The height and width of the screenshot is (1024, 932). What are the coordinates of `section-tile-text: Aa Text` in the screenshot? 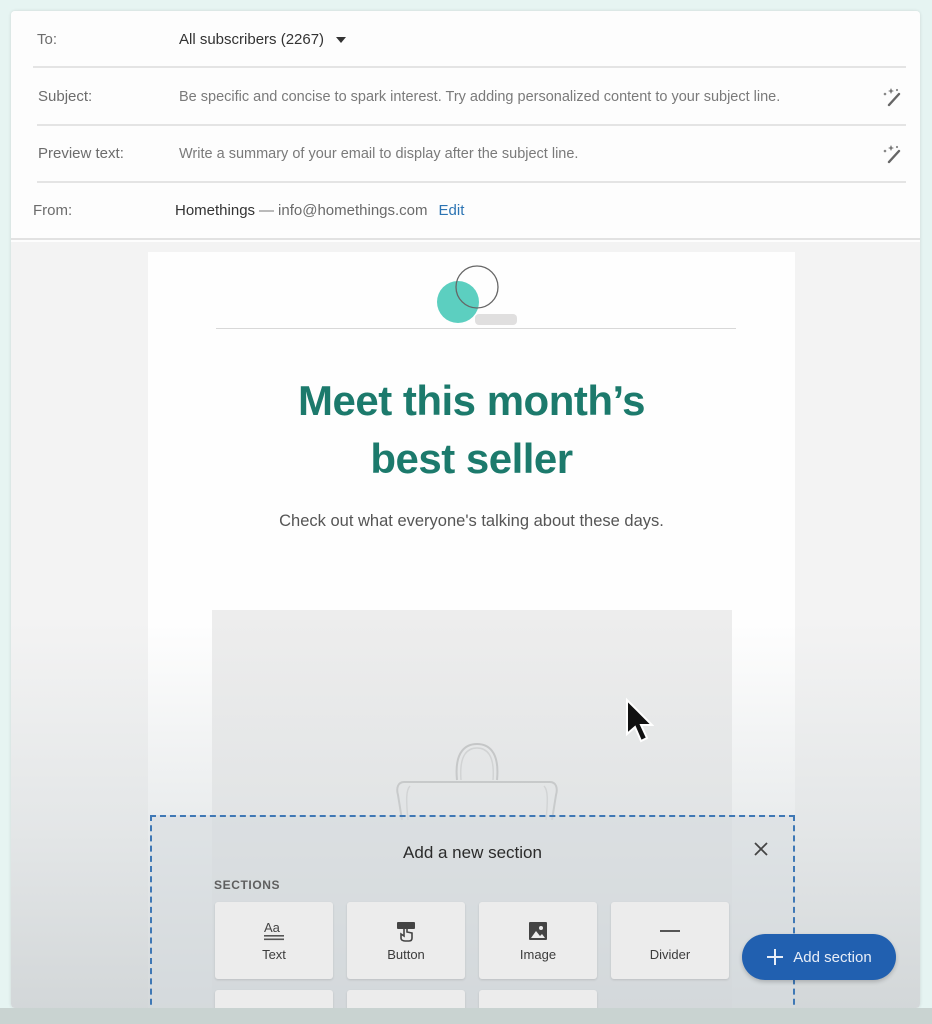 It's located at (274, 940).